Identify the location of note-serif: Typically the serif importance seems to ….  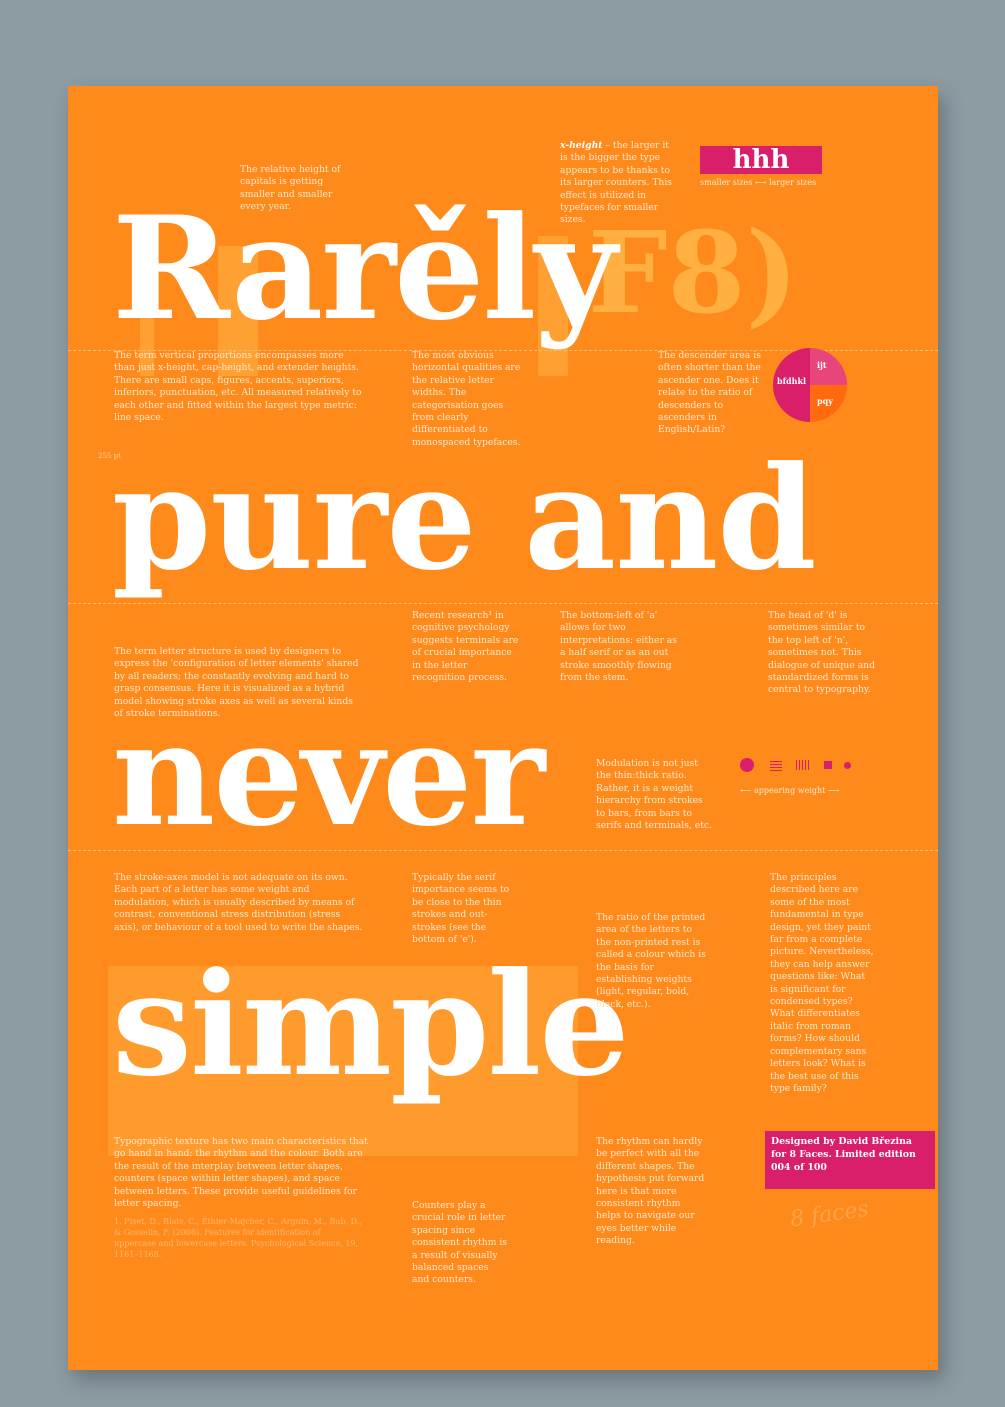
(461, 909).